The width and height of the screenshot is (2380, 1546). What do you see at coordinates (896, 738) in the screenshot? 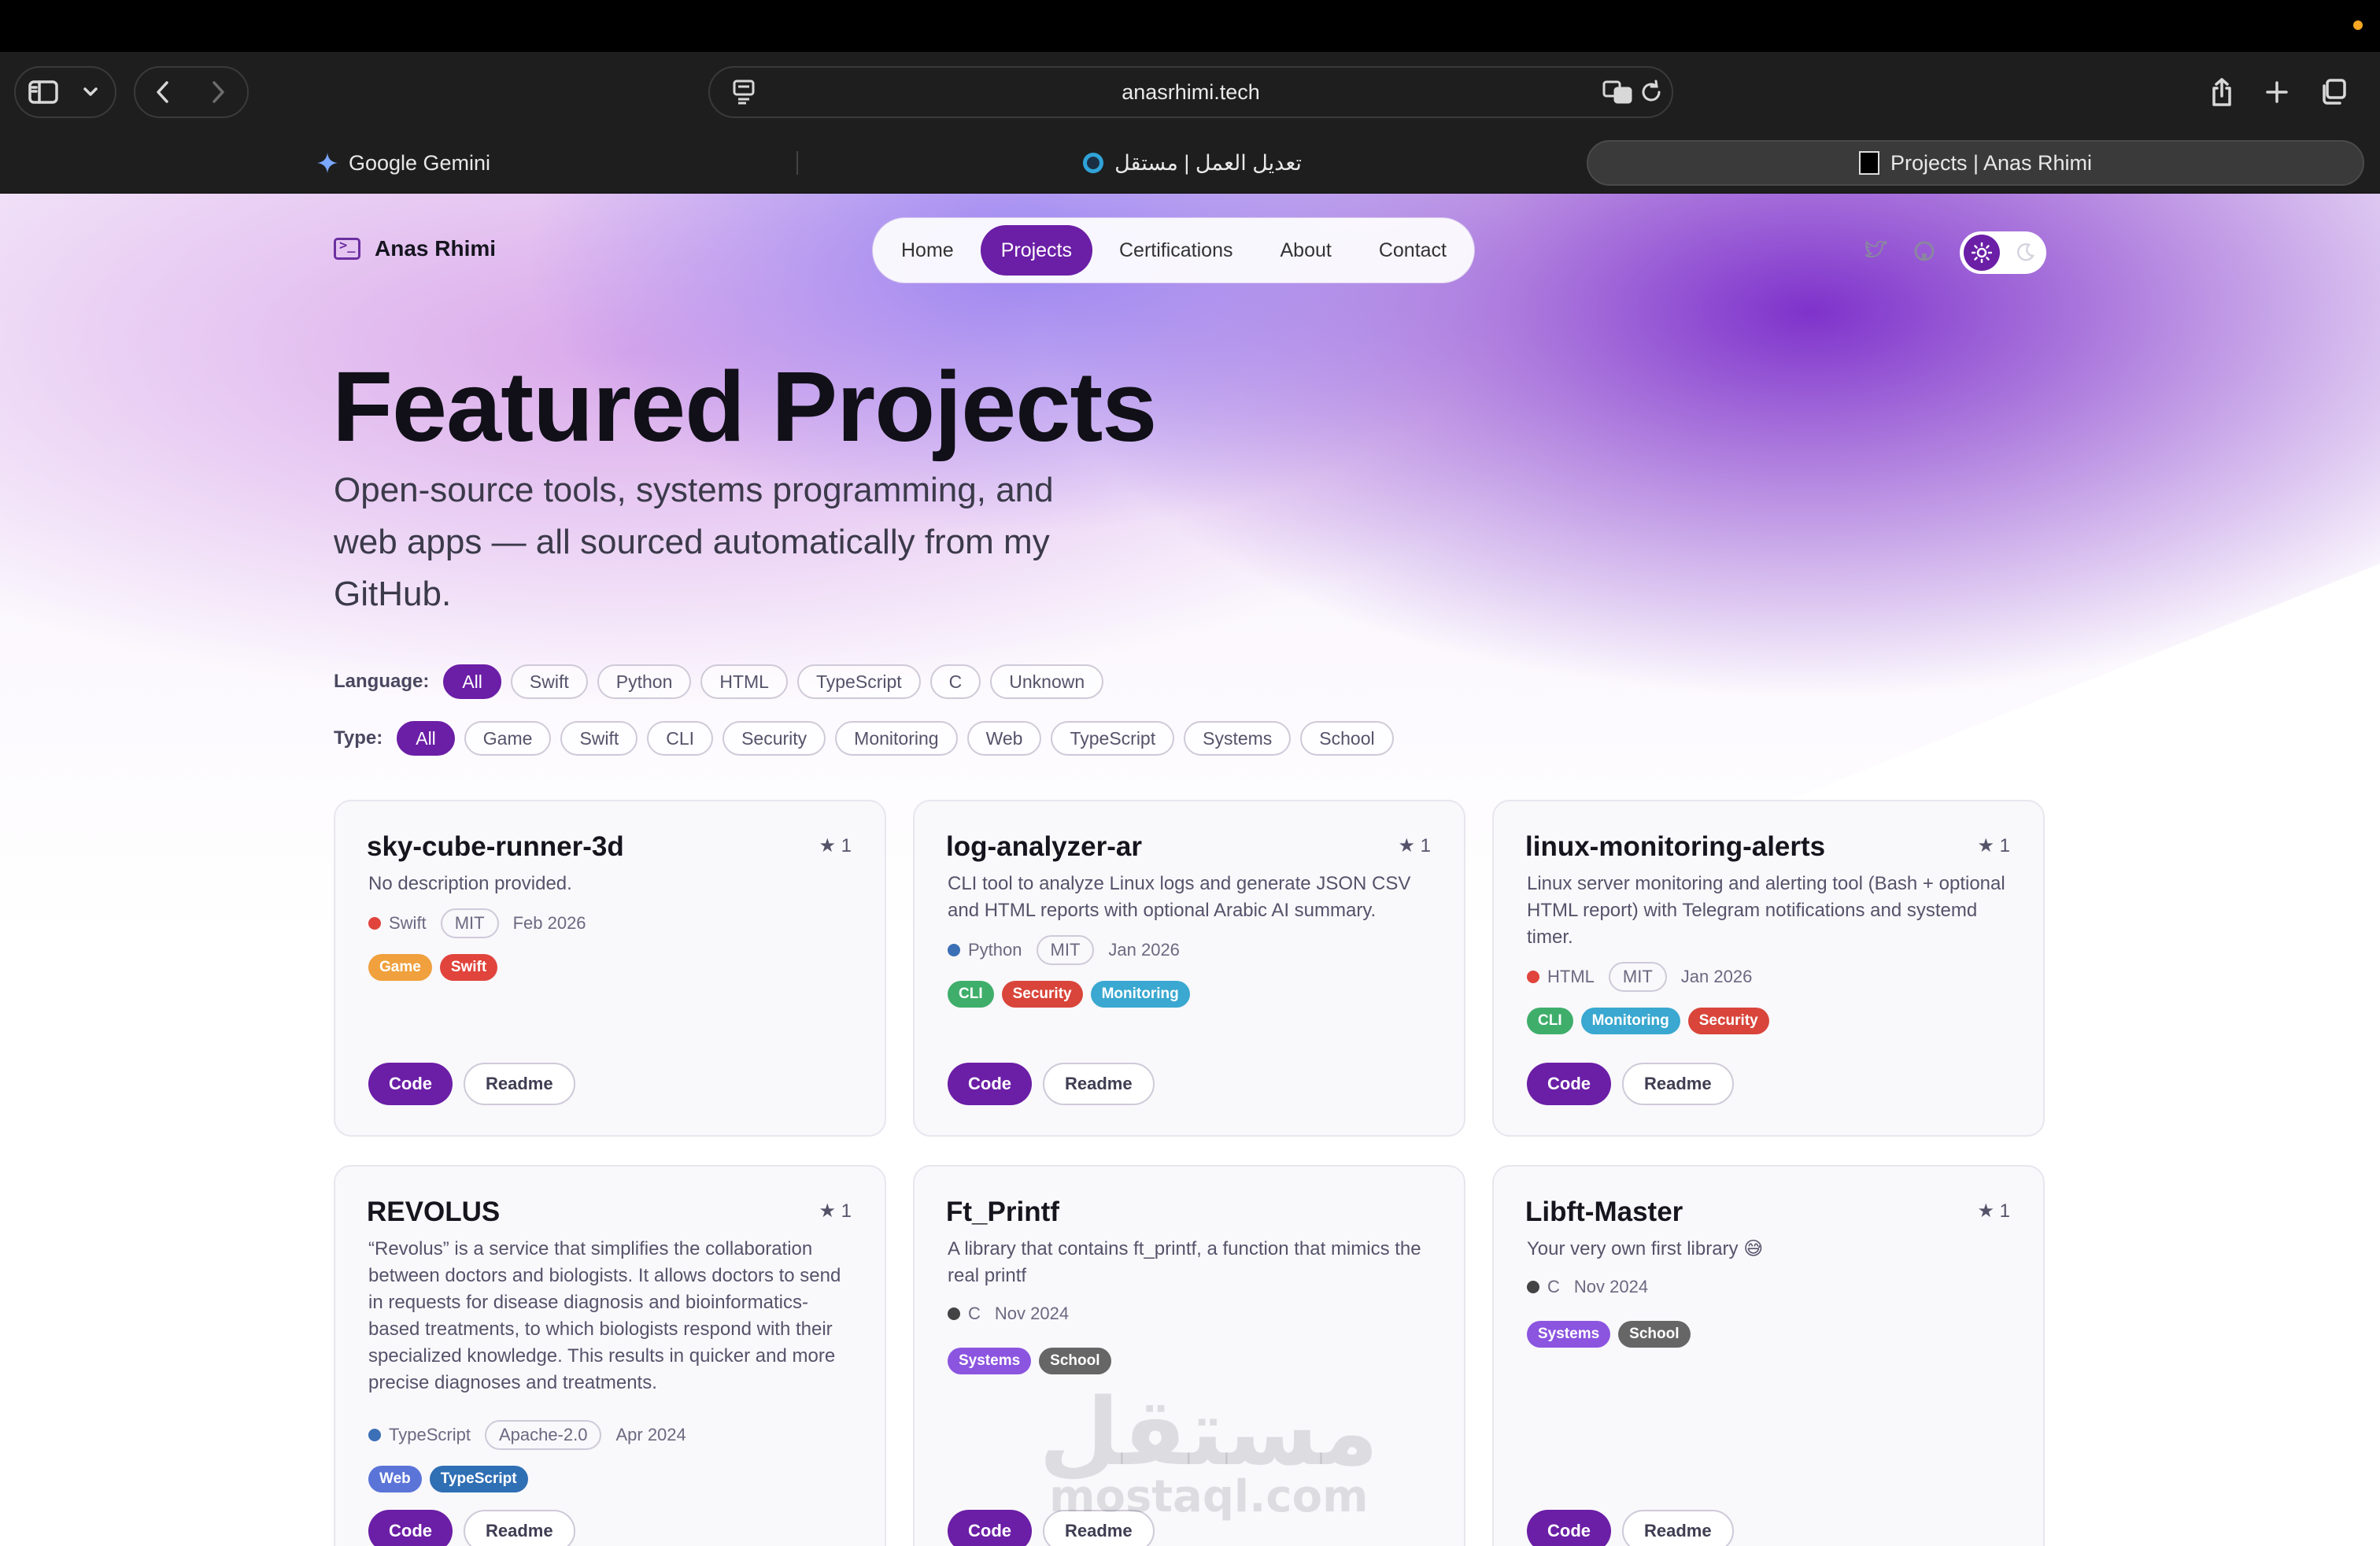
I see `type-chip-monitoring: Monitoring` at bounding box center [896, 738].